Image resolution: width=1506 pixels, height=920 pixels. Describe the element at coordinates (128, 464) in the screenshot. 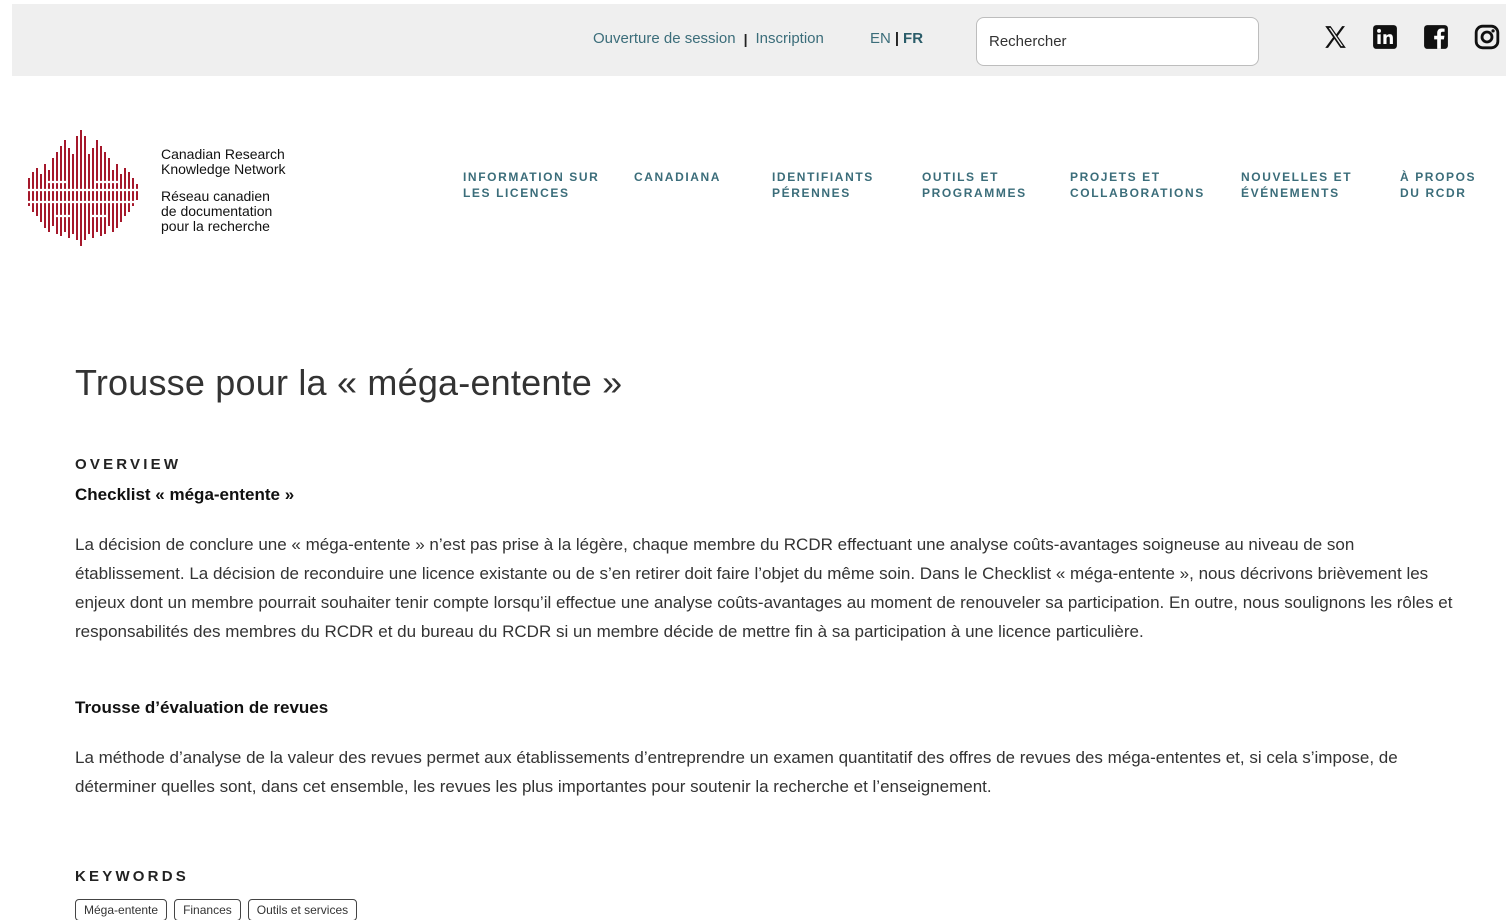

I see `overview-heading: OVERVIEW` at that location.